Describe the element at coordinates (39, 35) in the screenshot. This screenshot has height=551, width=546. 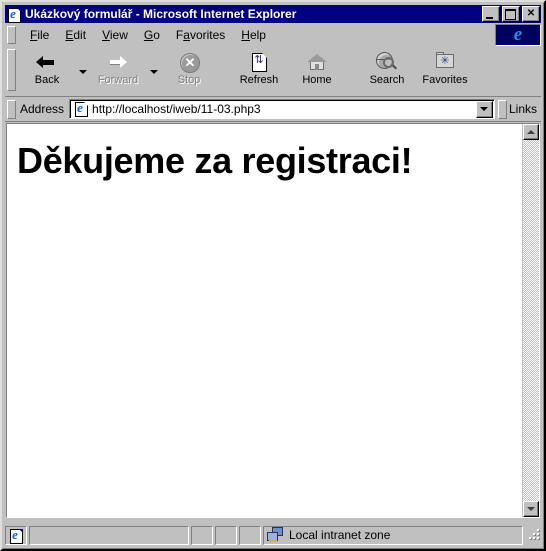
I see `menu-item-file: File` at that location.